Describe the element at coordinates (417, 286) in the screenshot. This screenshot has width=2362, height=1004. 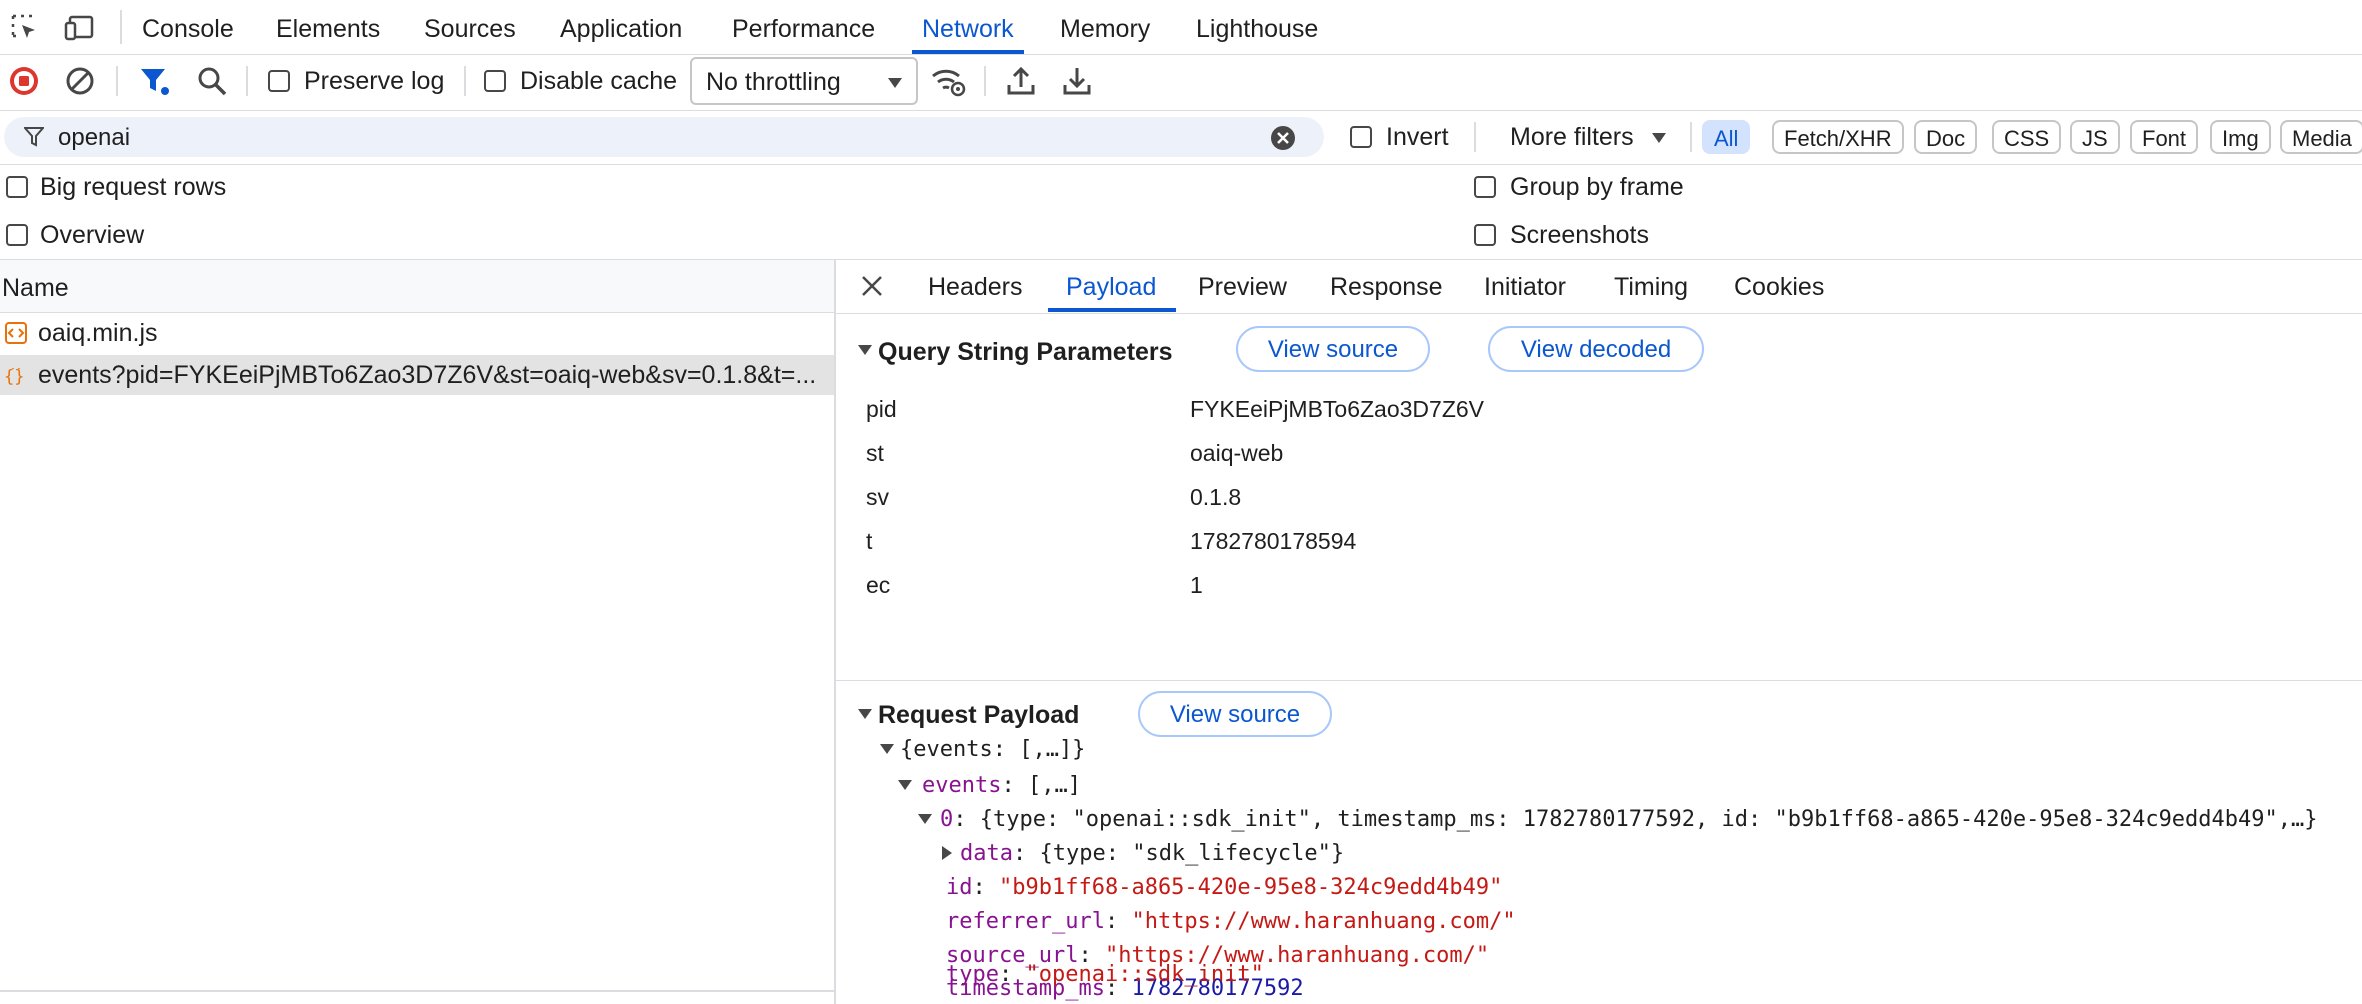
I see `request-list-header: Name` at that location.